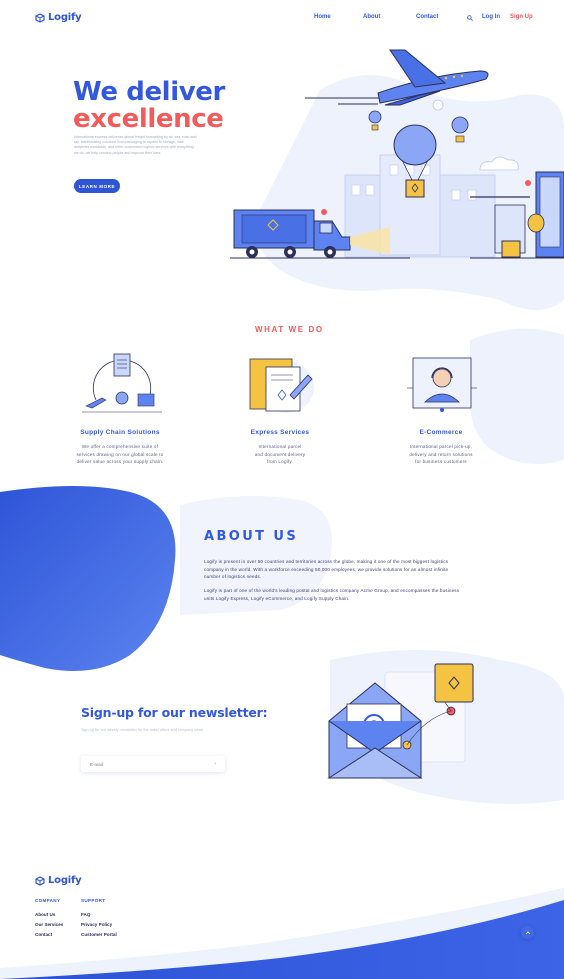 This screenshot has width=564, height=979. I want to click on arrow-right-icon: ›, so click(215, 764).